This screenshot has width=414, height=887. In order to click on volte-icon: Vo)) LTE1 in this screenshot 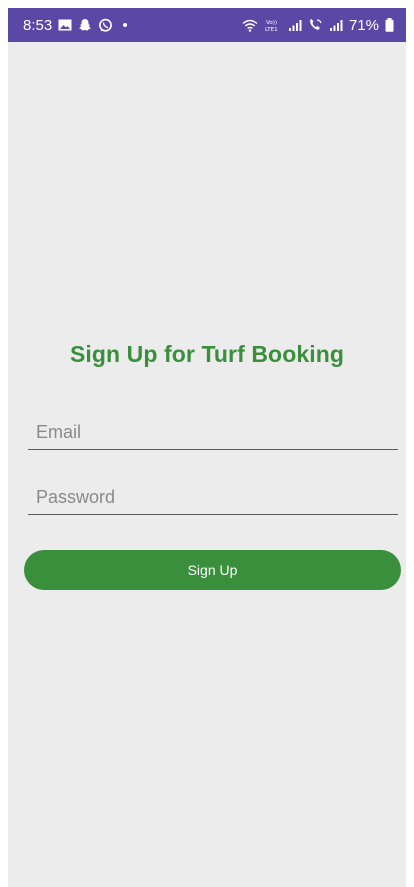, I will do `click(273, 25)`.